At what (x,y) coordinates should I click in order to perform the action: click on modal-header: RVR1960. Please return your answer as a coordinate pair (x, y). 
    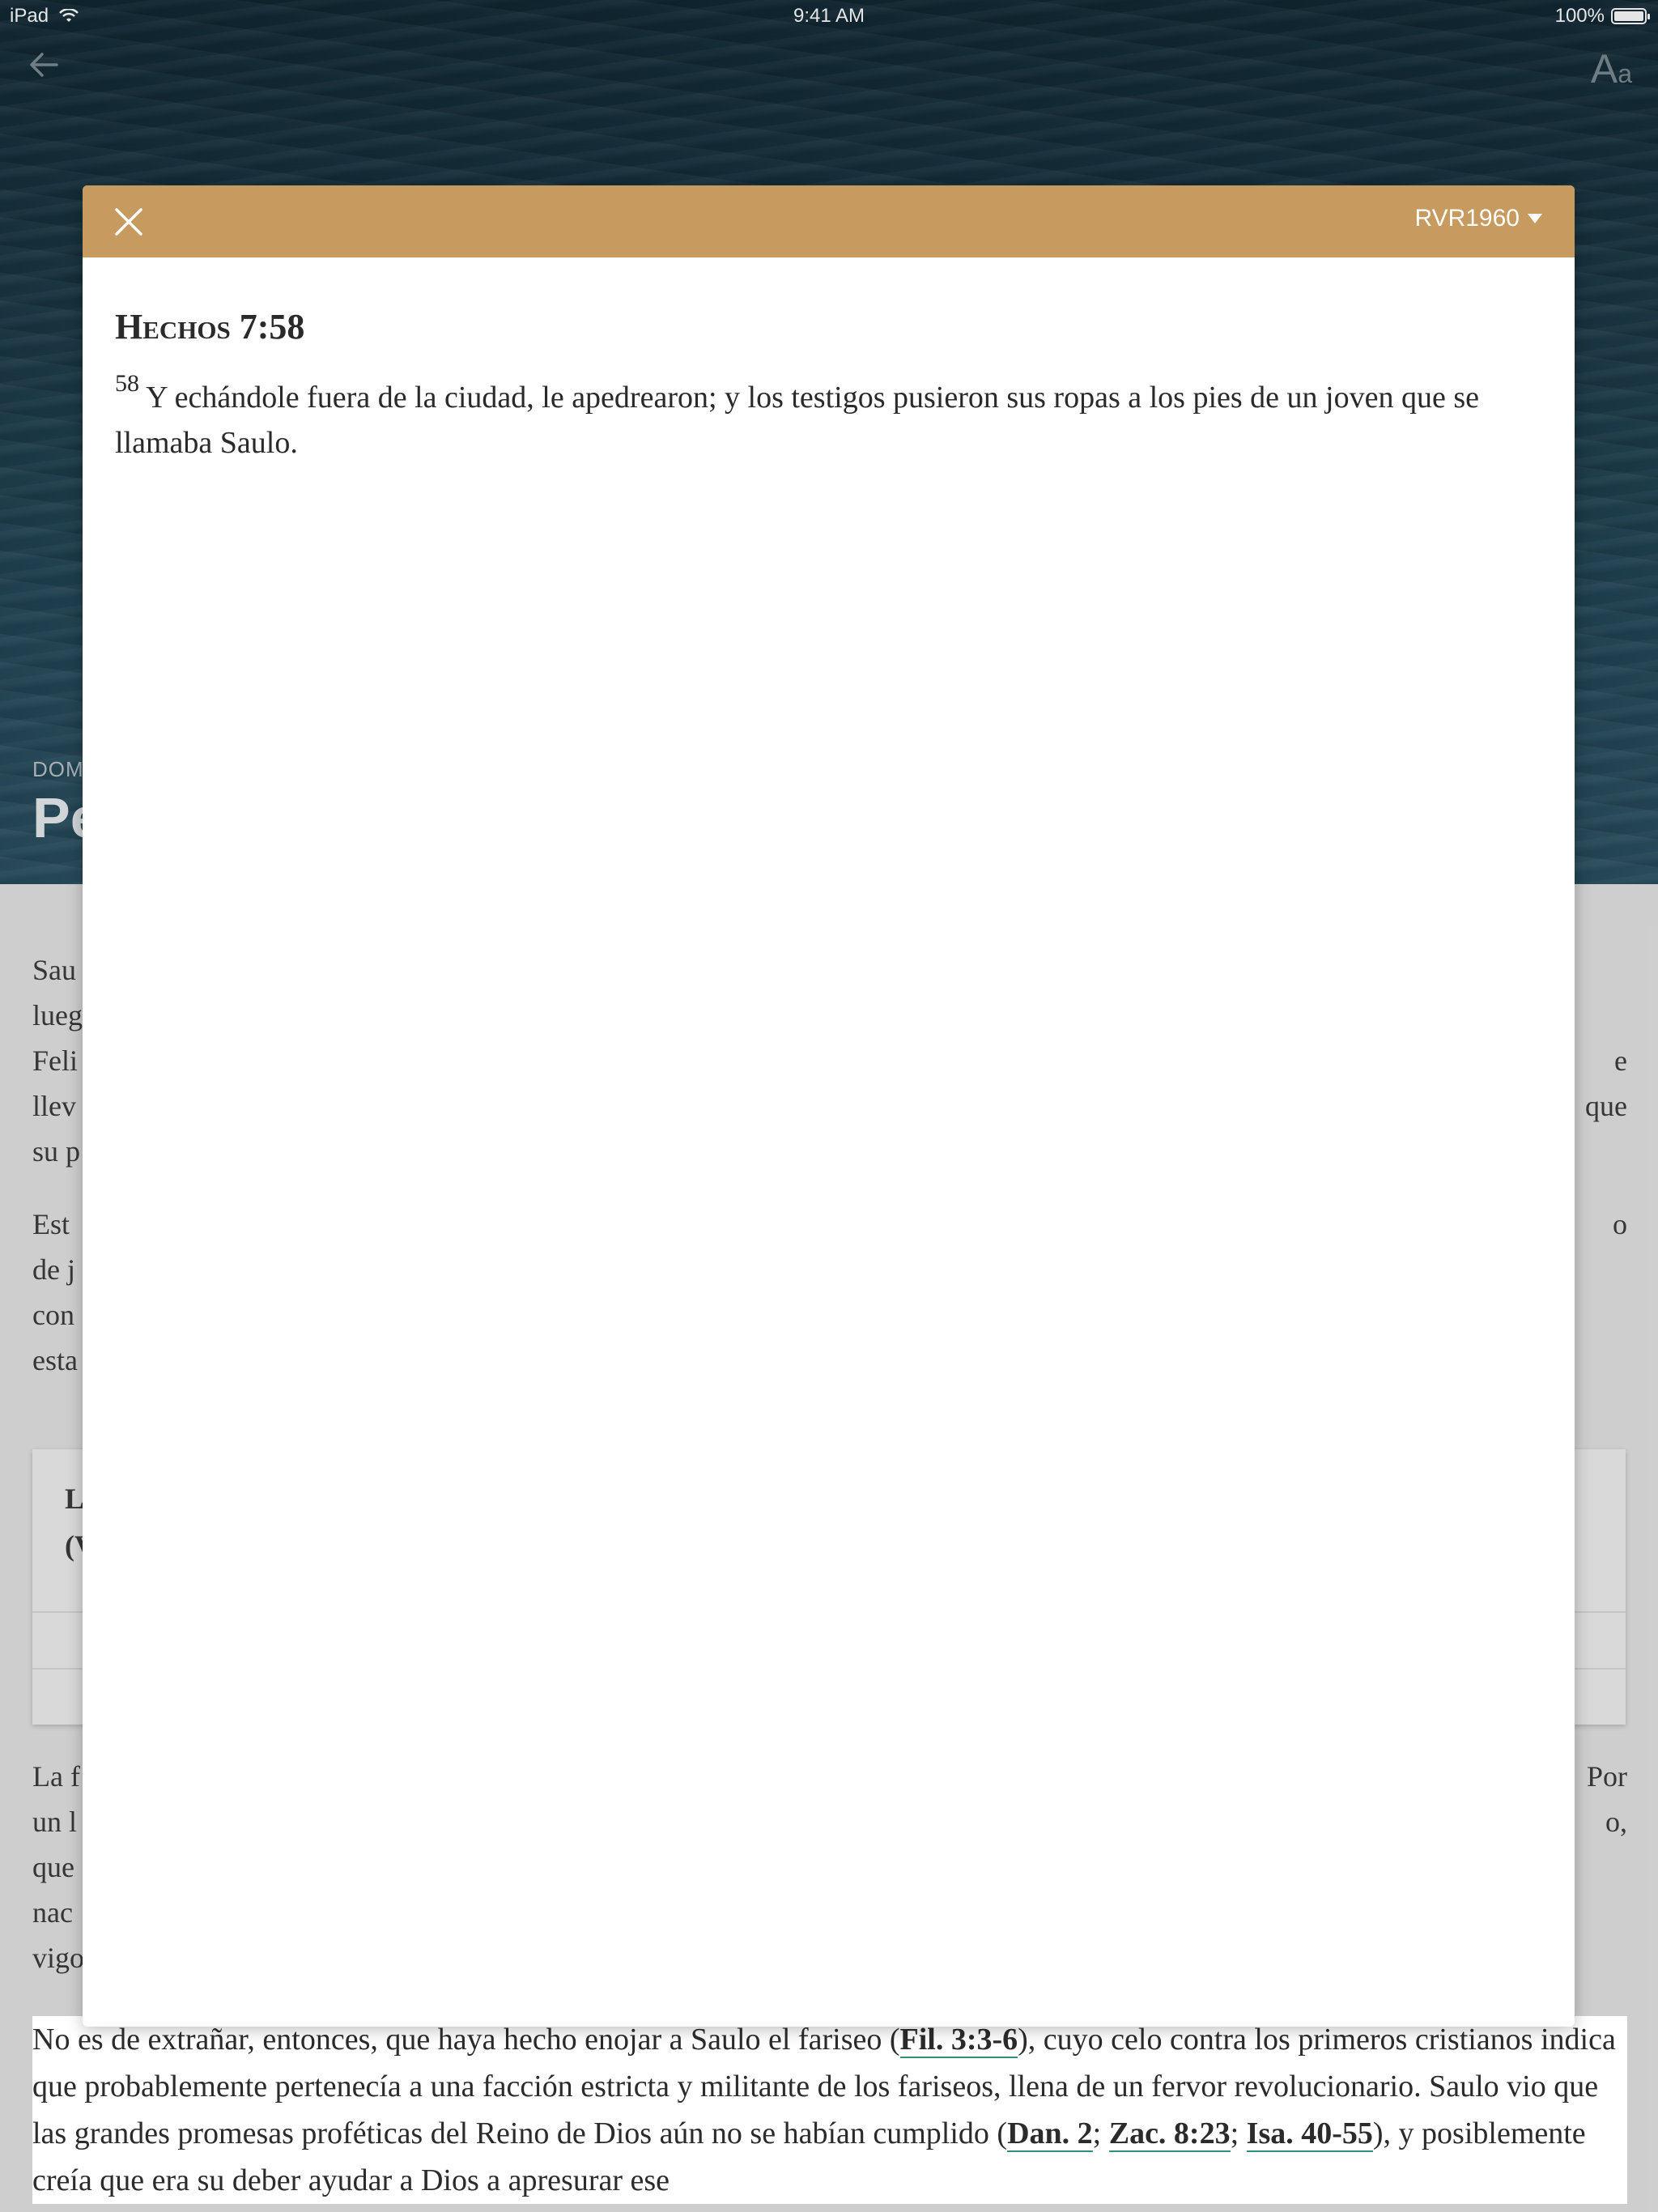
    Looking at the image, I should click on (829, 221).